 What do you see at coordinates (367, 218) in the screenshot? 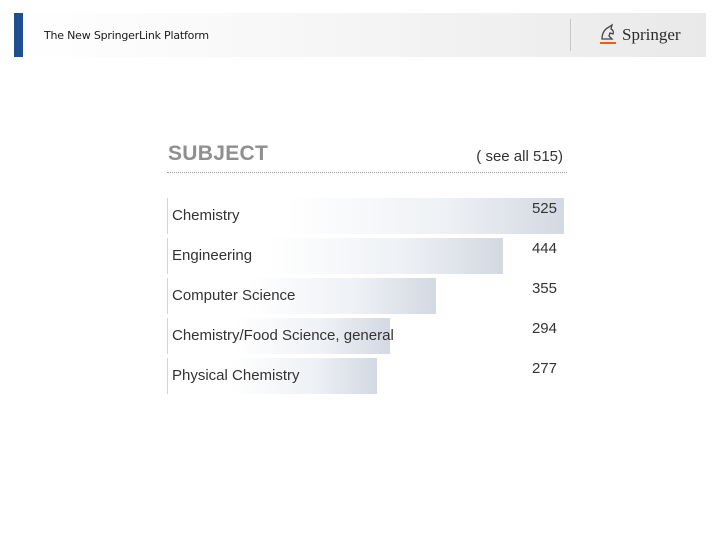
I see `subject-row: Chemistry 525` at bounding box center [367, 218].